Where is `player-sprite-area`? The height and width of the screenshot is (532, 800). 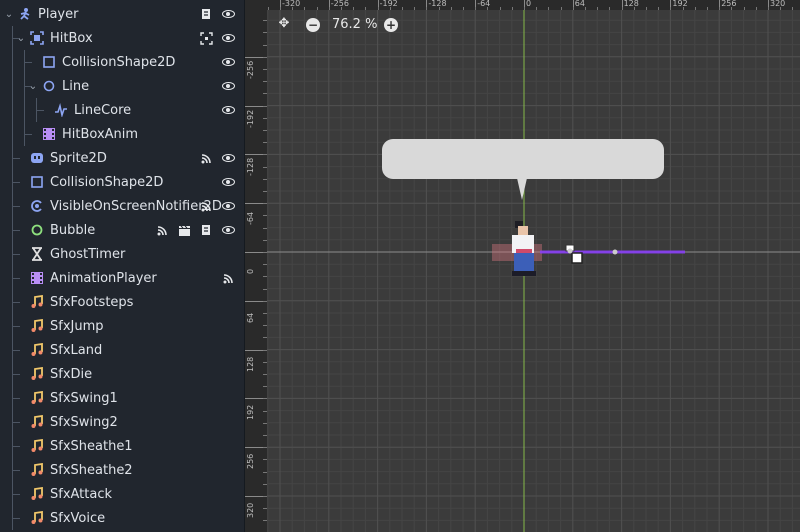
player-sprite-area is located at coordinates (590, 252).